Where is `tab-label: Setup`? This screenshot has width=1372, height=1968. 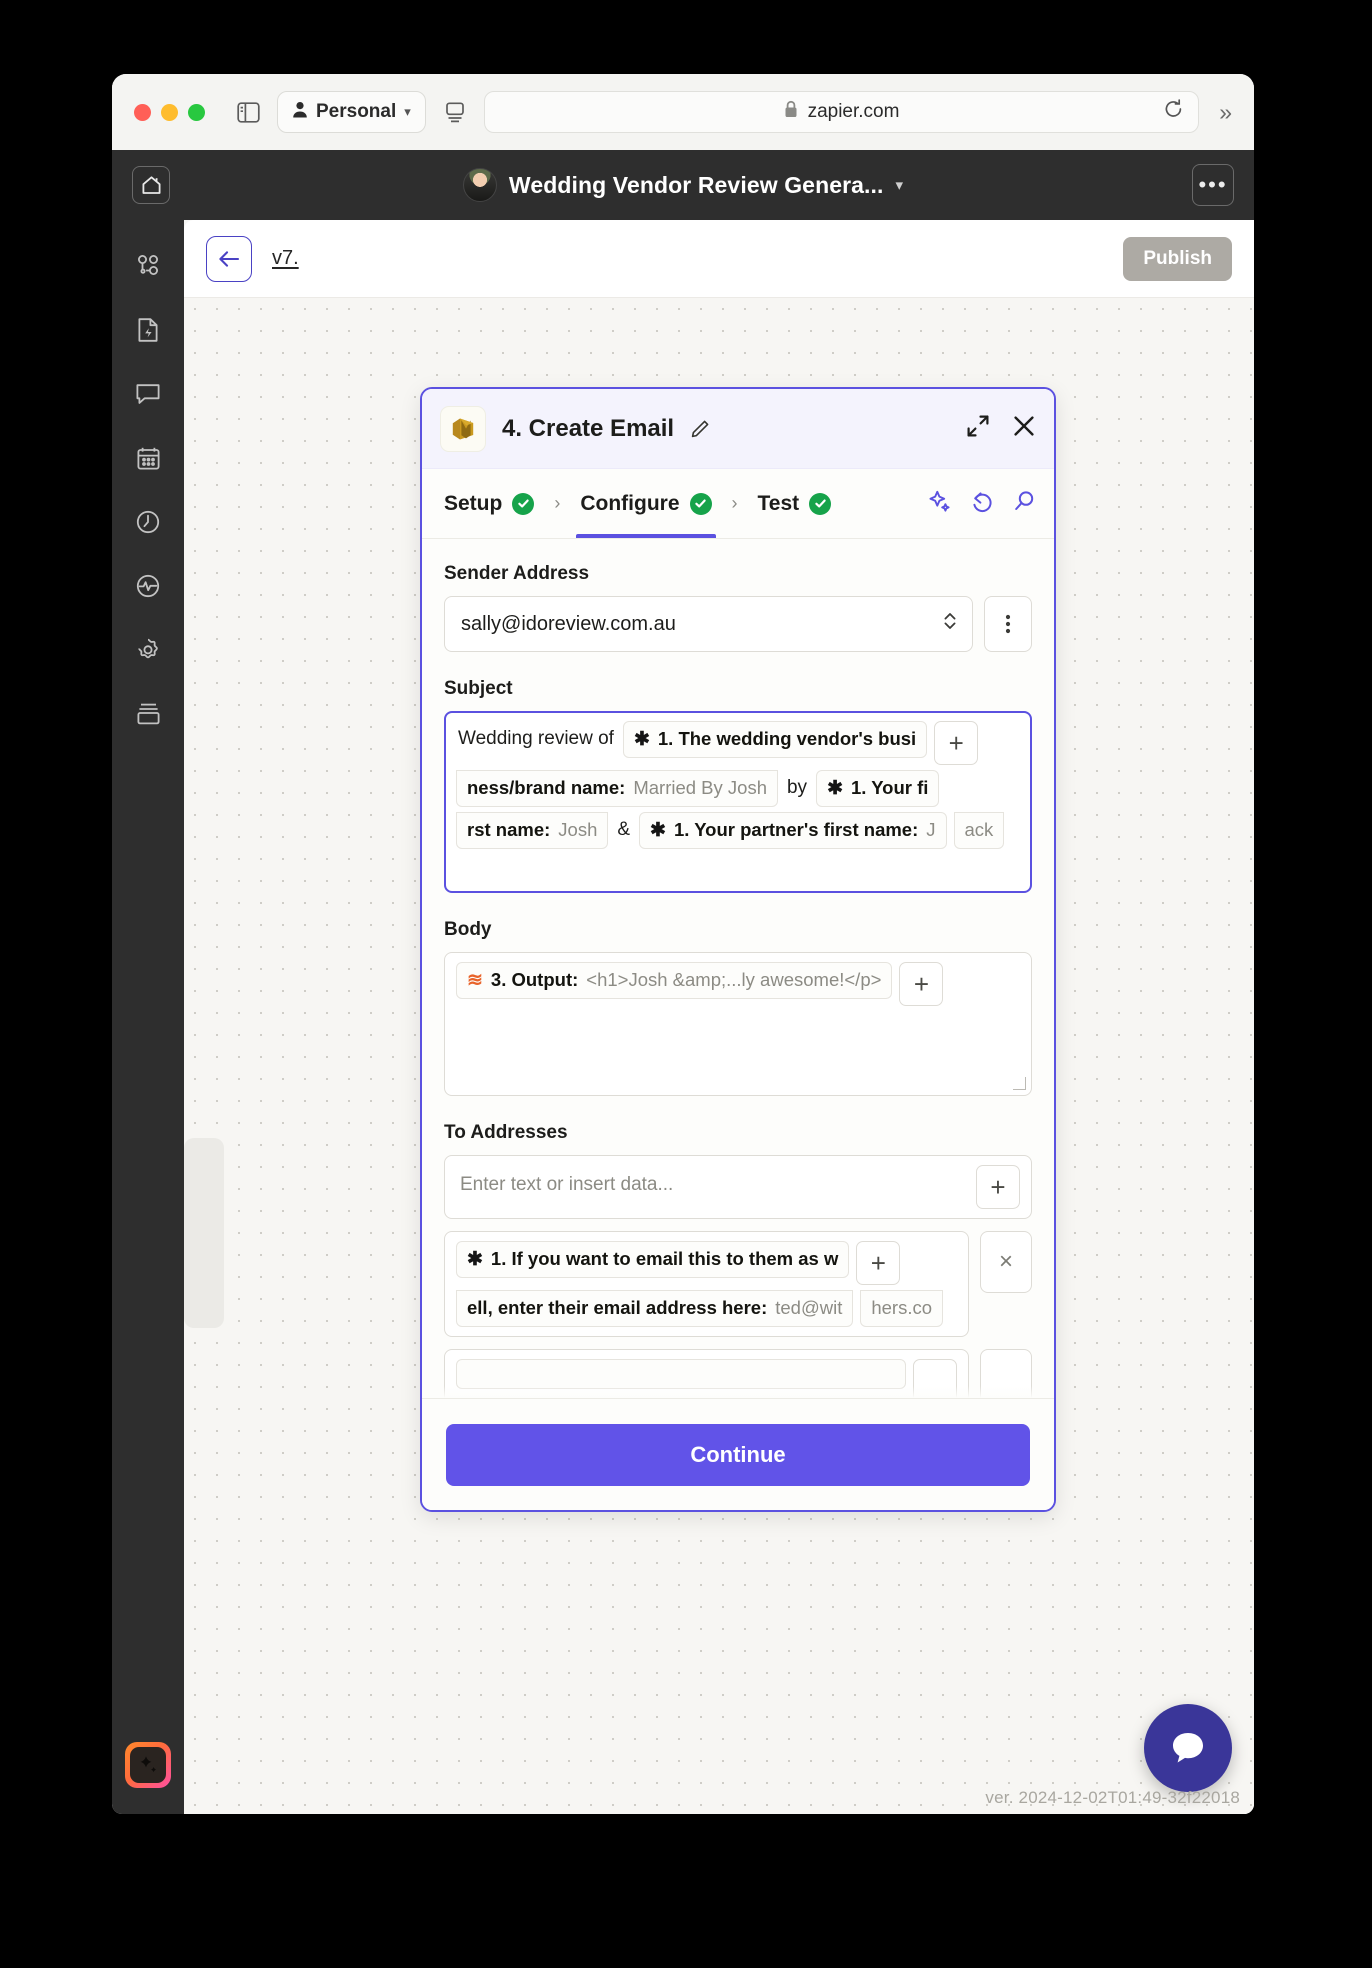
tab-label: Setup is located at coordinates (473, 503).